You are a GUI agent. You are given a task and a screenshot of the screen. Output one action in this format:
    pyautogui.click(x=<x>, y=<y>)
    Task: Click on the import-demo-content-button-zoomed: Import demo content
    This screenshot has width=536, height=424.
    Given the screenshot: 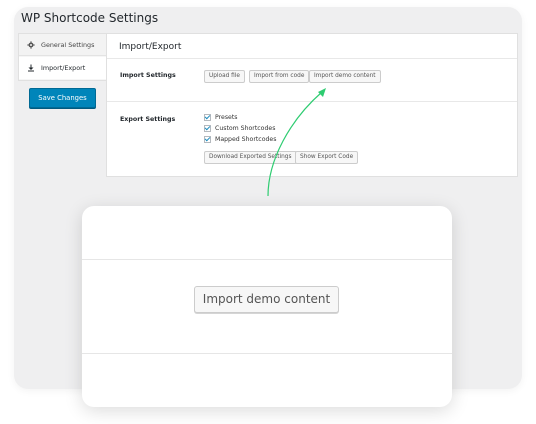 What is the action you would take?
    pyautogui.click(x=266, y=299)
    